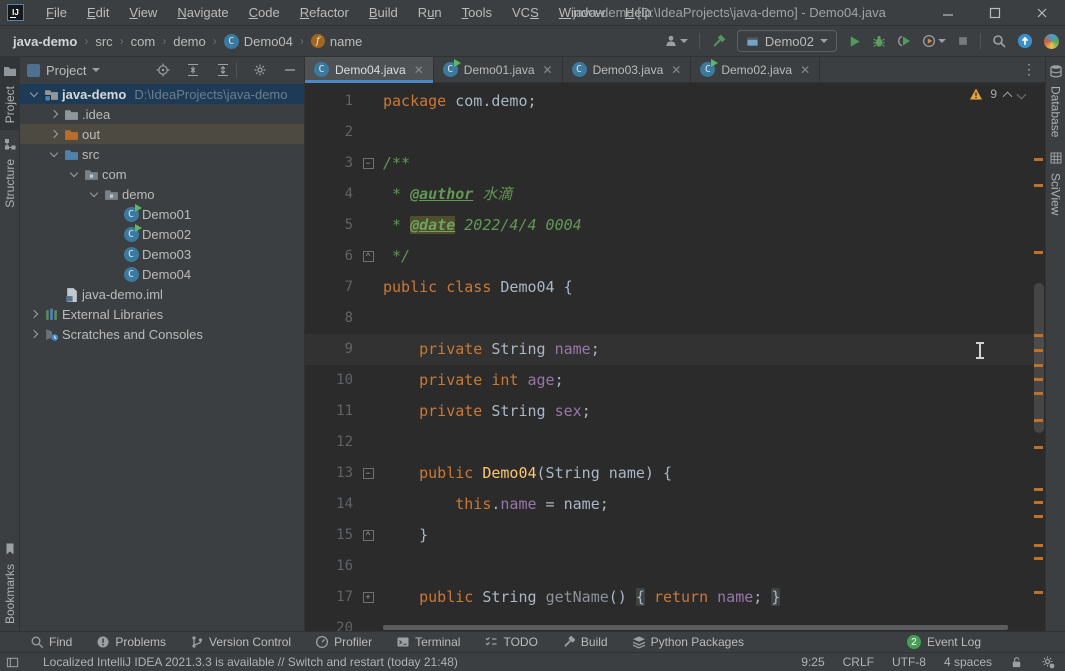 This screenshot has width=1065, height=671. Describe the element at coordinates (264, 12) in the screenshot. I see `menu-code: Code` at that location.